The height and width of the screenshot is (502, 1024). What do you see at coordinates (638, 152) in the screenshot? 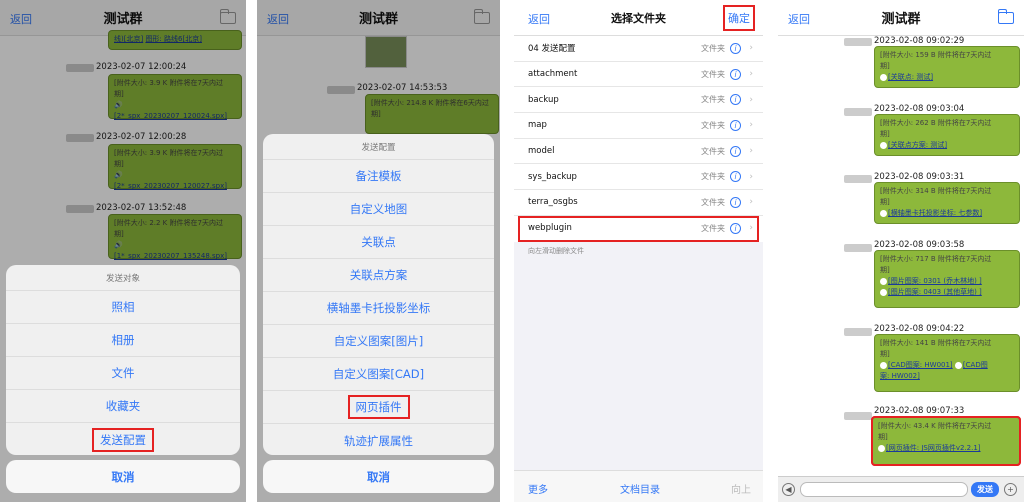
I see `folder-row: model 文件夹 i ›` at bounding box center [638, 152].